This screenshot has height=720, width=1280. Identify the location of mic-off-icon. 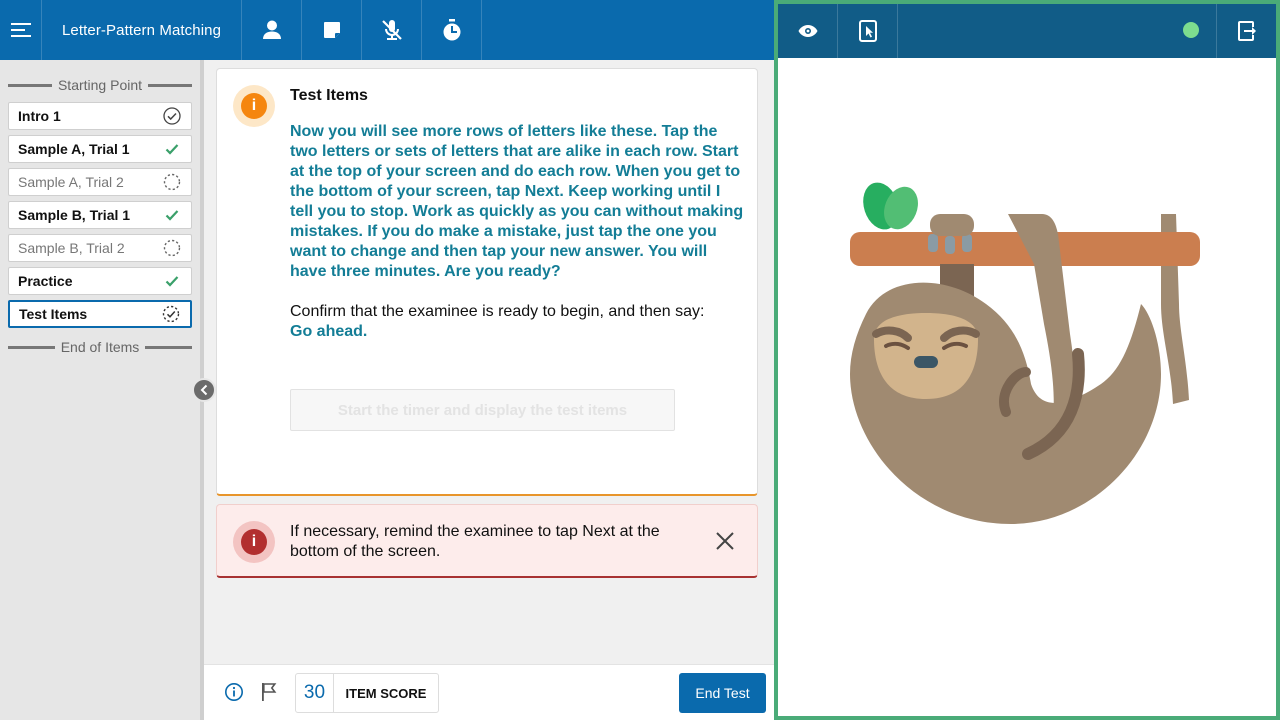
(391, 30).